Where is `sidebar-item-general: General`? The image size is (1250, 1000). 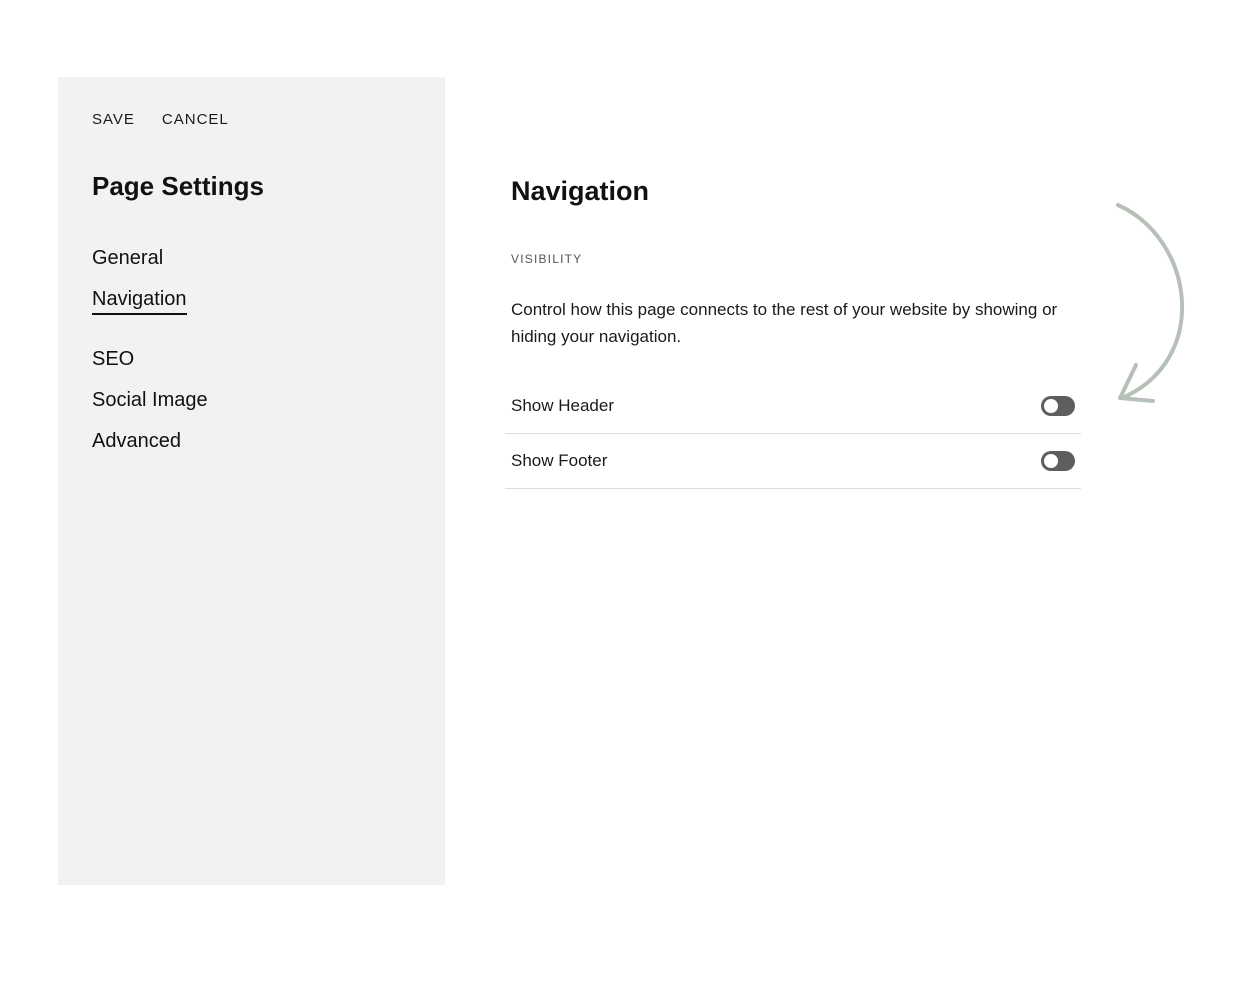 sidebar-item-general: General is located at coordinates (150, 265).